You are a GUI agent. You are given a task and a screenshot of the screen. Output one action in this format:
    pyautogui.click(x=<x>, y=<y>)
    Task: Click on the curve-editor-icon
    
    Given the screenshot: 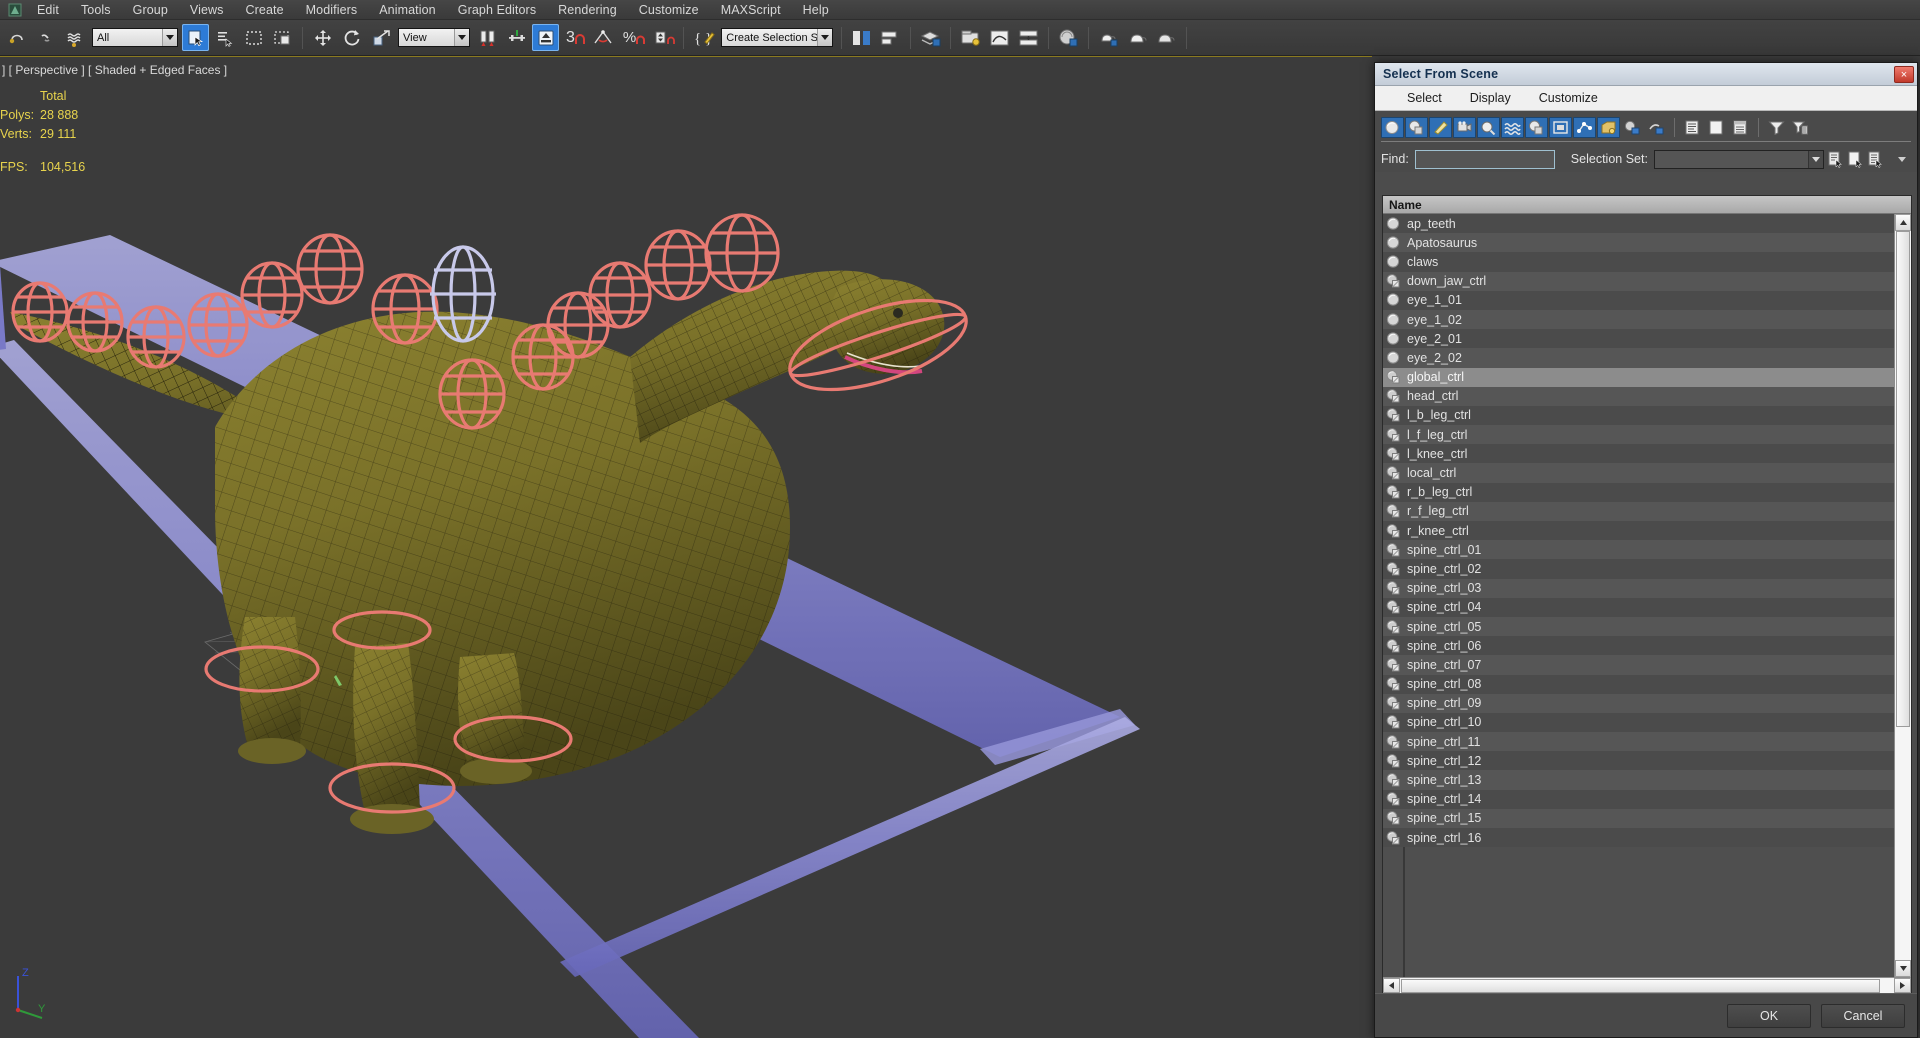 What is the action you would take?
    pyautogui.click(x=999, y=37)
    